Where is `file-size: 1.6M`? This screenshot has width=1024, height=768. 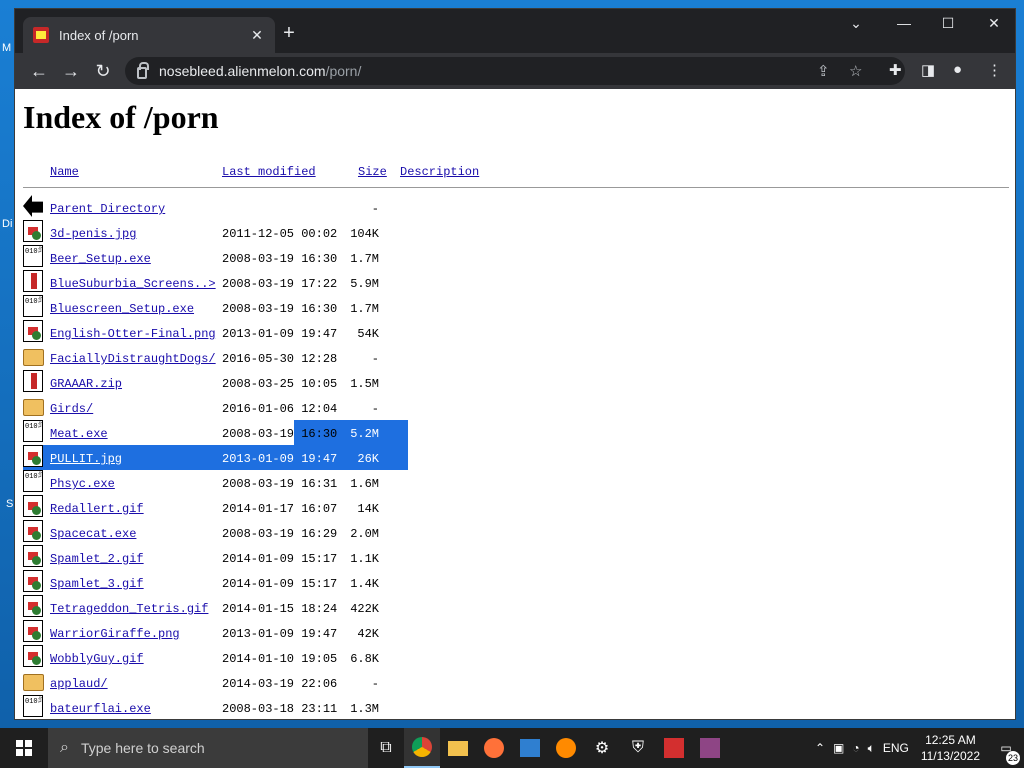
file-size: 1.6M is located at coordinates (364, 484).